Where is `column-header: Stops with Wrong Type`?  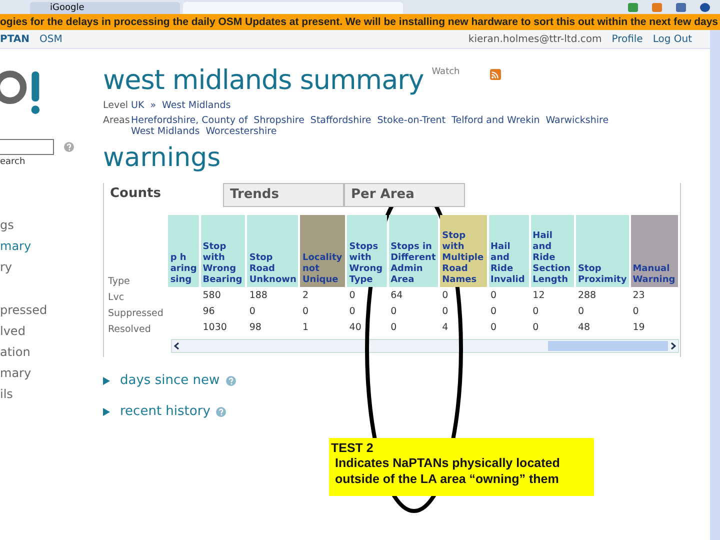 column-header: Stops with Wrong Type is located at coordinates (367, 251).